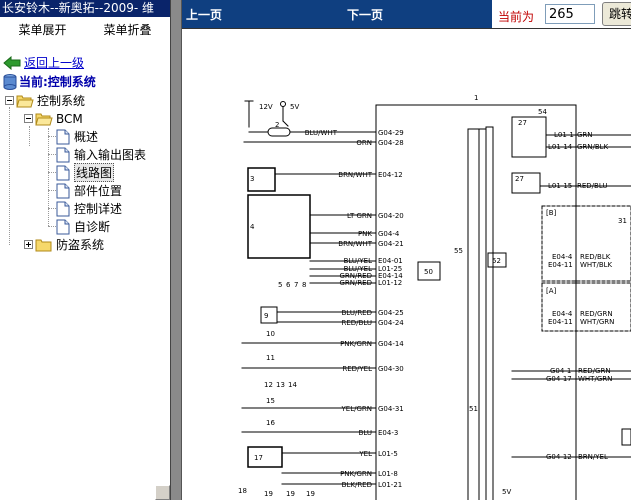  What do you see at coordinates (258, 458) in the screenshot?
I see `component-17-label: 17` at bounding box center [258, 458].